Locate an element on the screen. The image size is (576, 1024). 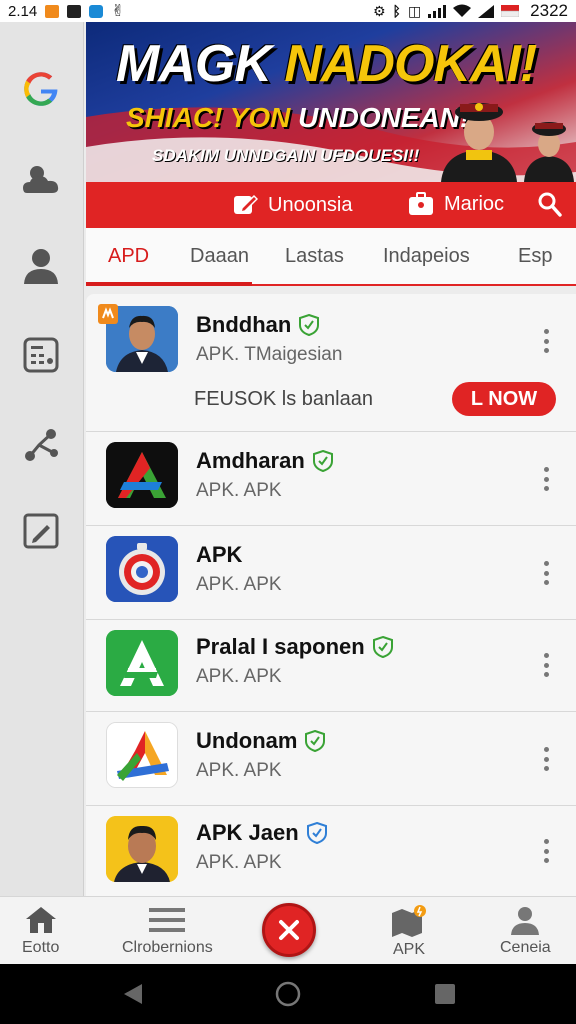
status-right: ⚙ ᛒ ◫ 2322 is located at coordinates (470, 11).